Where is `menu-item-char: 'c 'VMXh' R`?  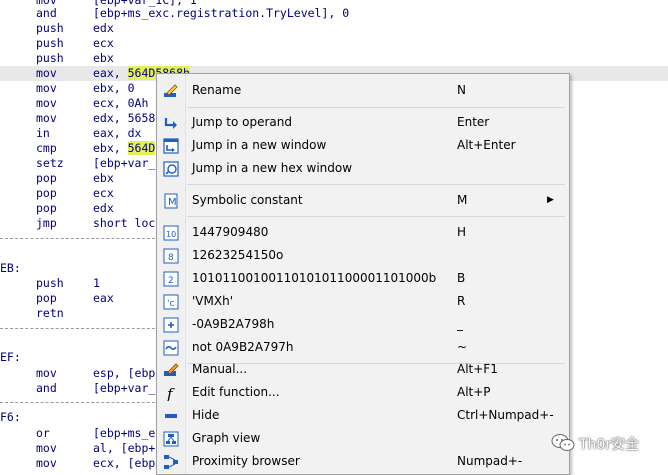 menu-item-char: 'c 'VMXh' R is located at coordinates (363, 301).